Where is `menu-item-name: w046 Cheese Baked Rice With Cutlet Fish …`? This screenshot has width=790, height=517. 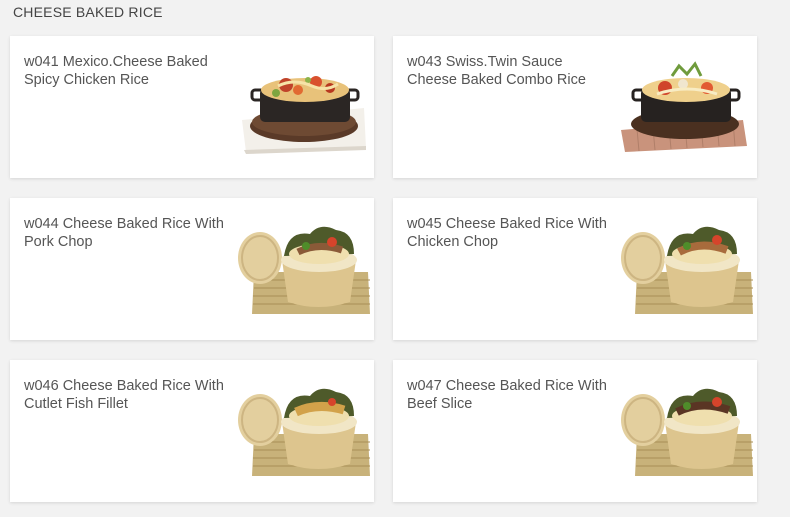 menu-item-name: w046 Cheese Baked Rice With Cutlet Fish … is located at coordinates (124, 395).